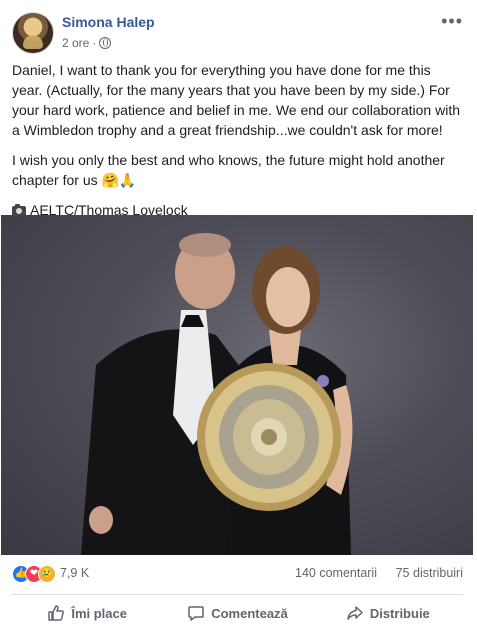  I want to click on post-meta: 2 ore ·, so click(87, 43).